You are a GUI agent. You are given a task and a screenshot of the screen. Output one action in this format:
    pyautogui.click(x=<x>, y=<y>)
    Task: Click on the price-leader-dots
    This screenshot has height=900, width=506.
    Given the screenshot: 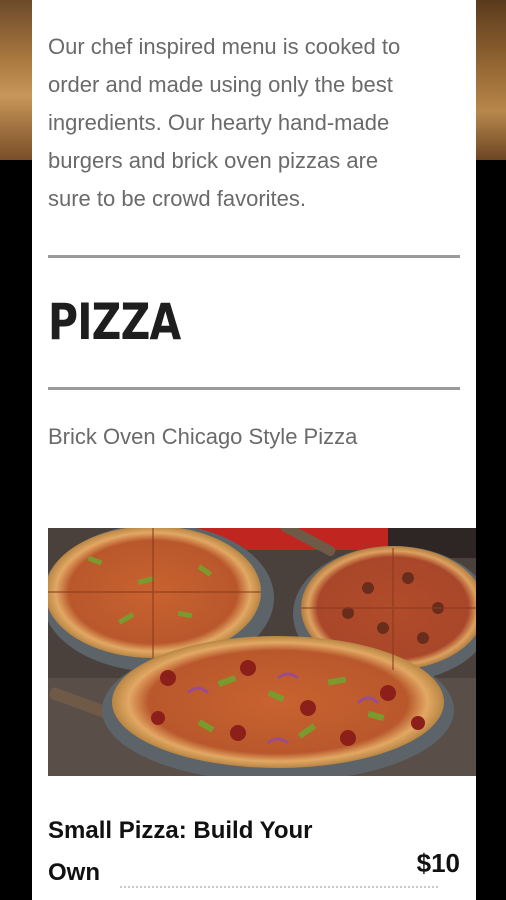 What is the action you would take?
    pyautogui.click(x=279, y=877)
    